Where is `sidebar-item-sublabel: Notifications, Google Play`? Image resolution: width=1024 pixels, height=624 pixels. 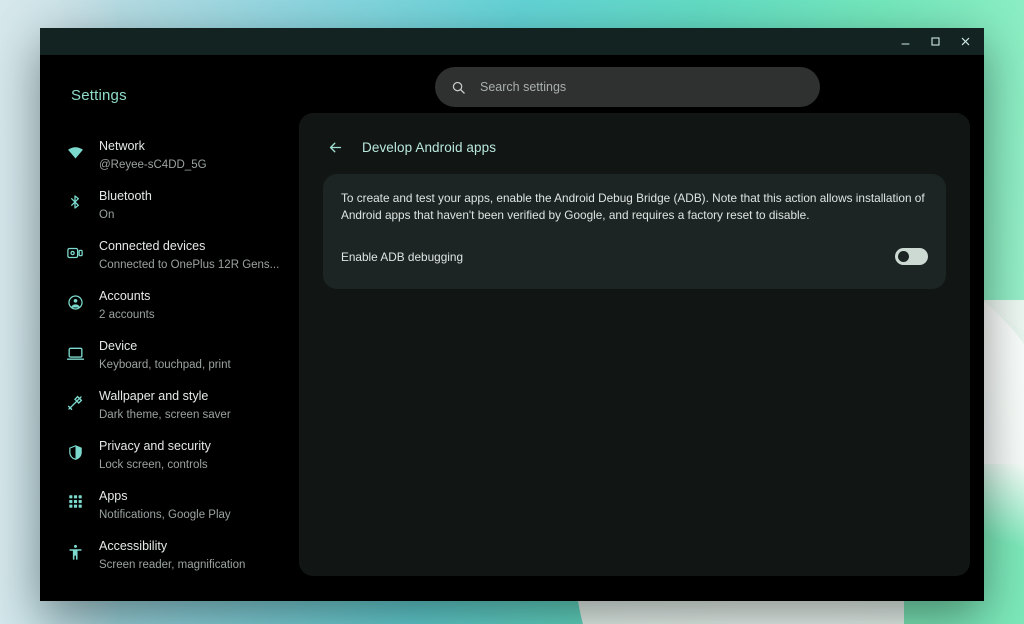
sidebar-item-sublabel: Notifications, Google Play is located at coordinates (165, 515).